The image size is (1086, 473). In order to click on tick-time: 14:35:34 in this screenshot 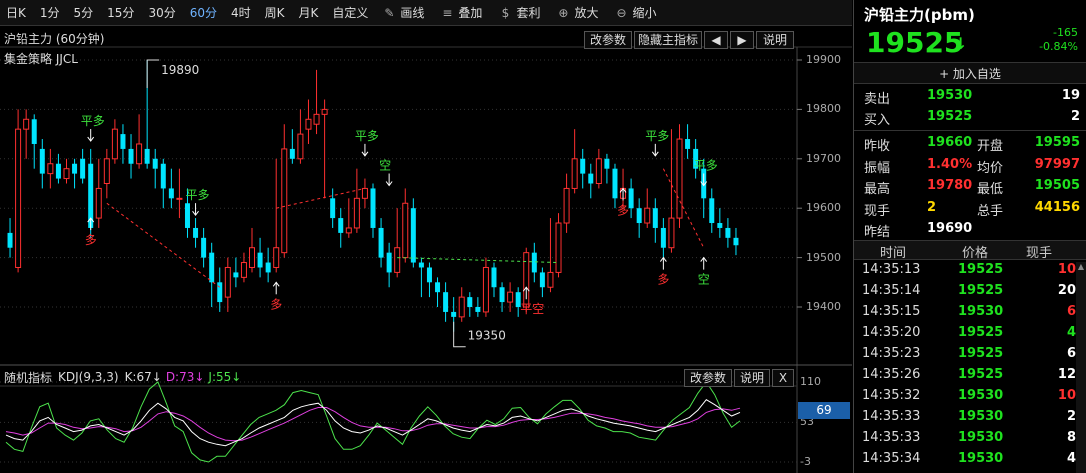, I will do `click(891, 458)`.